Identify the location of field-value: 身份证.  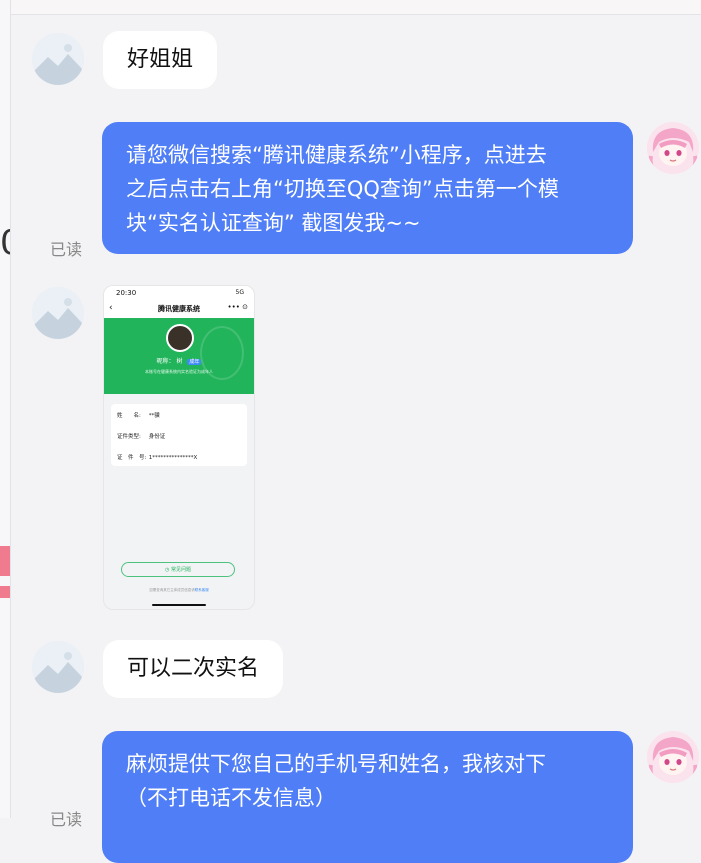
(157, 437).